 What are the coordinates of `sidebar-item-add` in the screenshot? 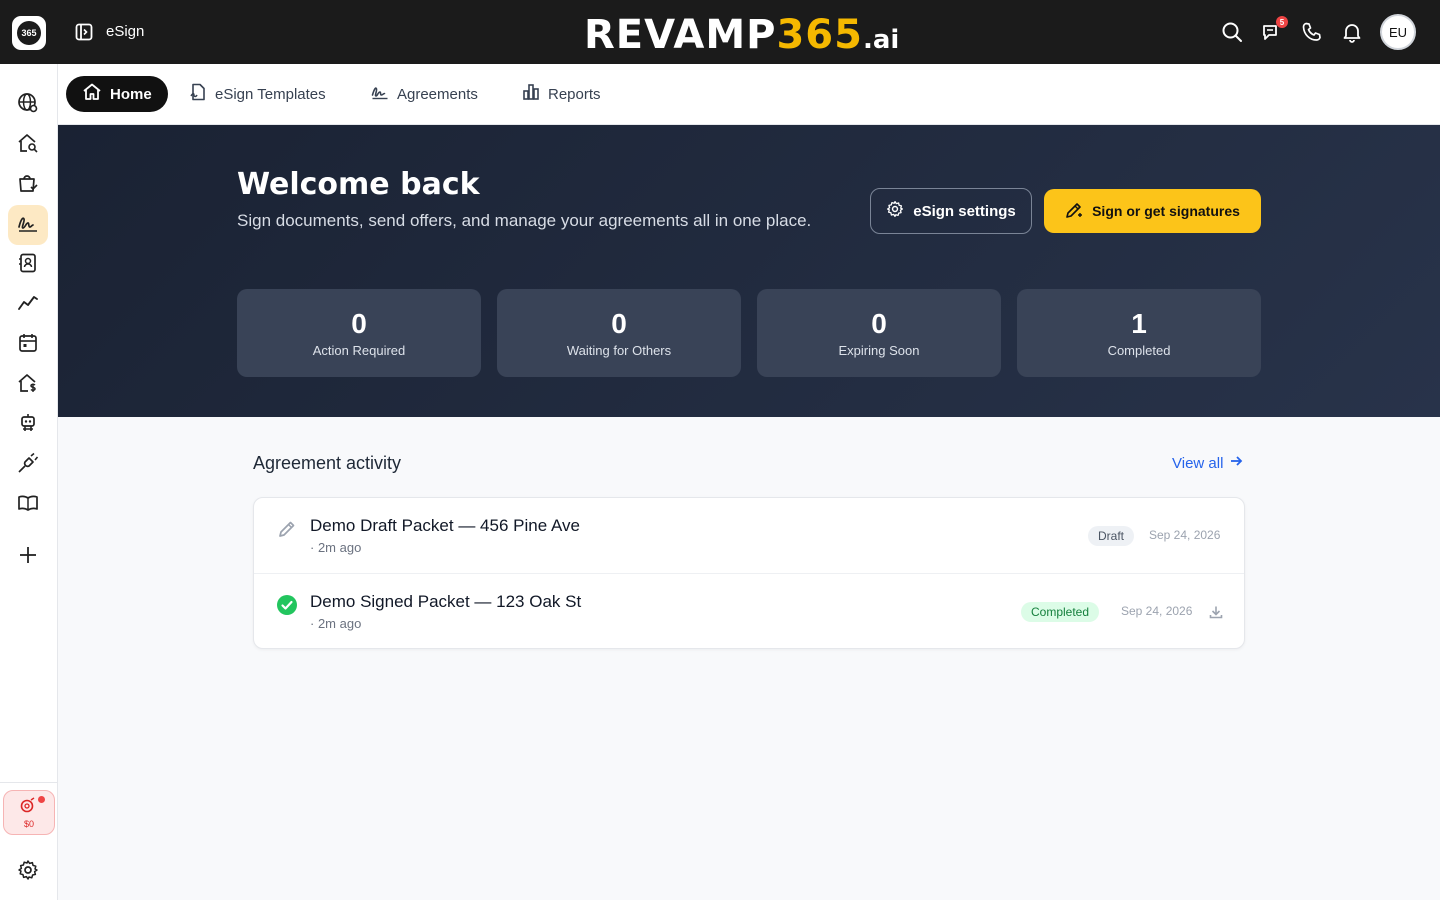 It's located at (28, 557).